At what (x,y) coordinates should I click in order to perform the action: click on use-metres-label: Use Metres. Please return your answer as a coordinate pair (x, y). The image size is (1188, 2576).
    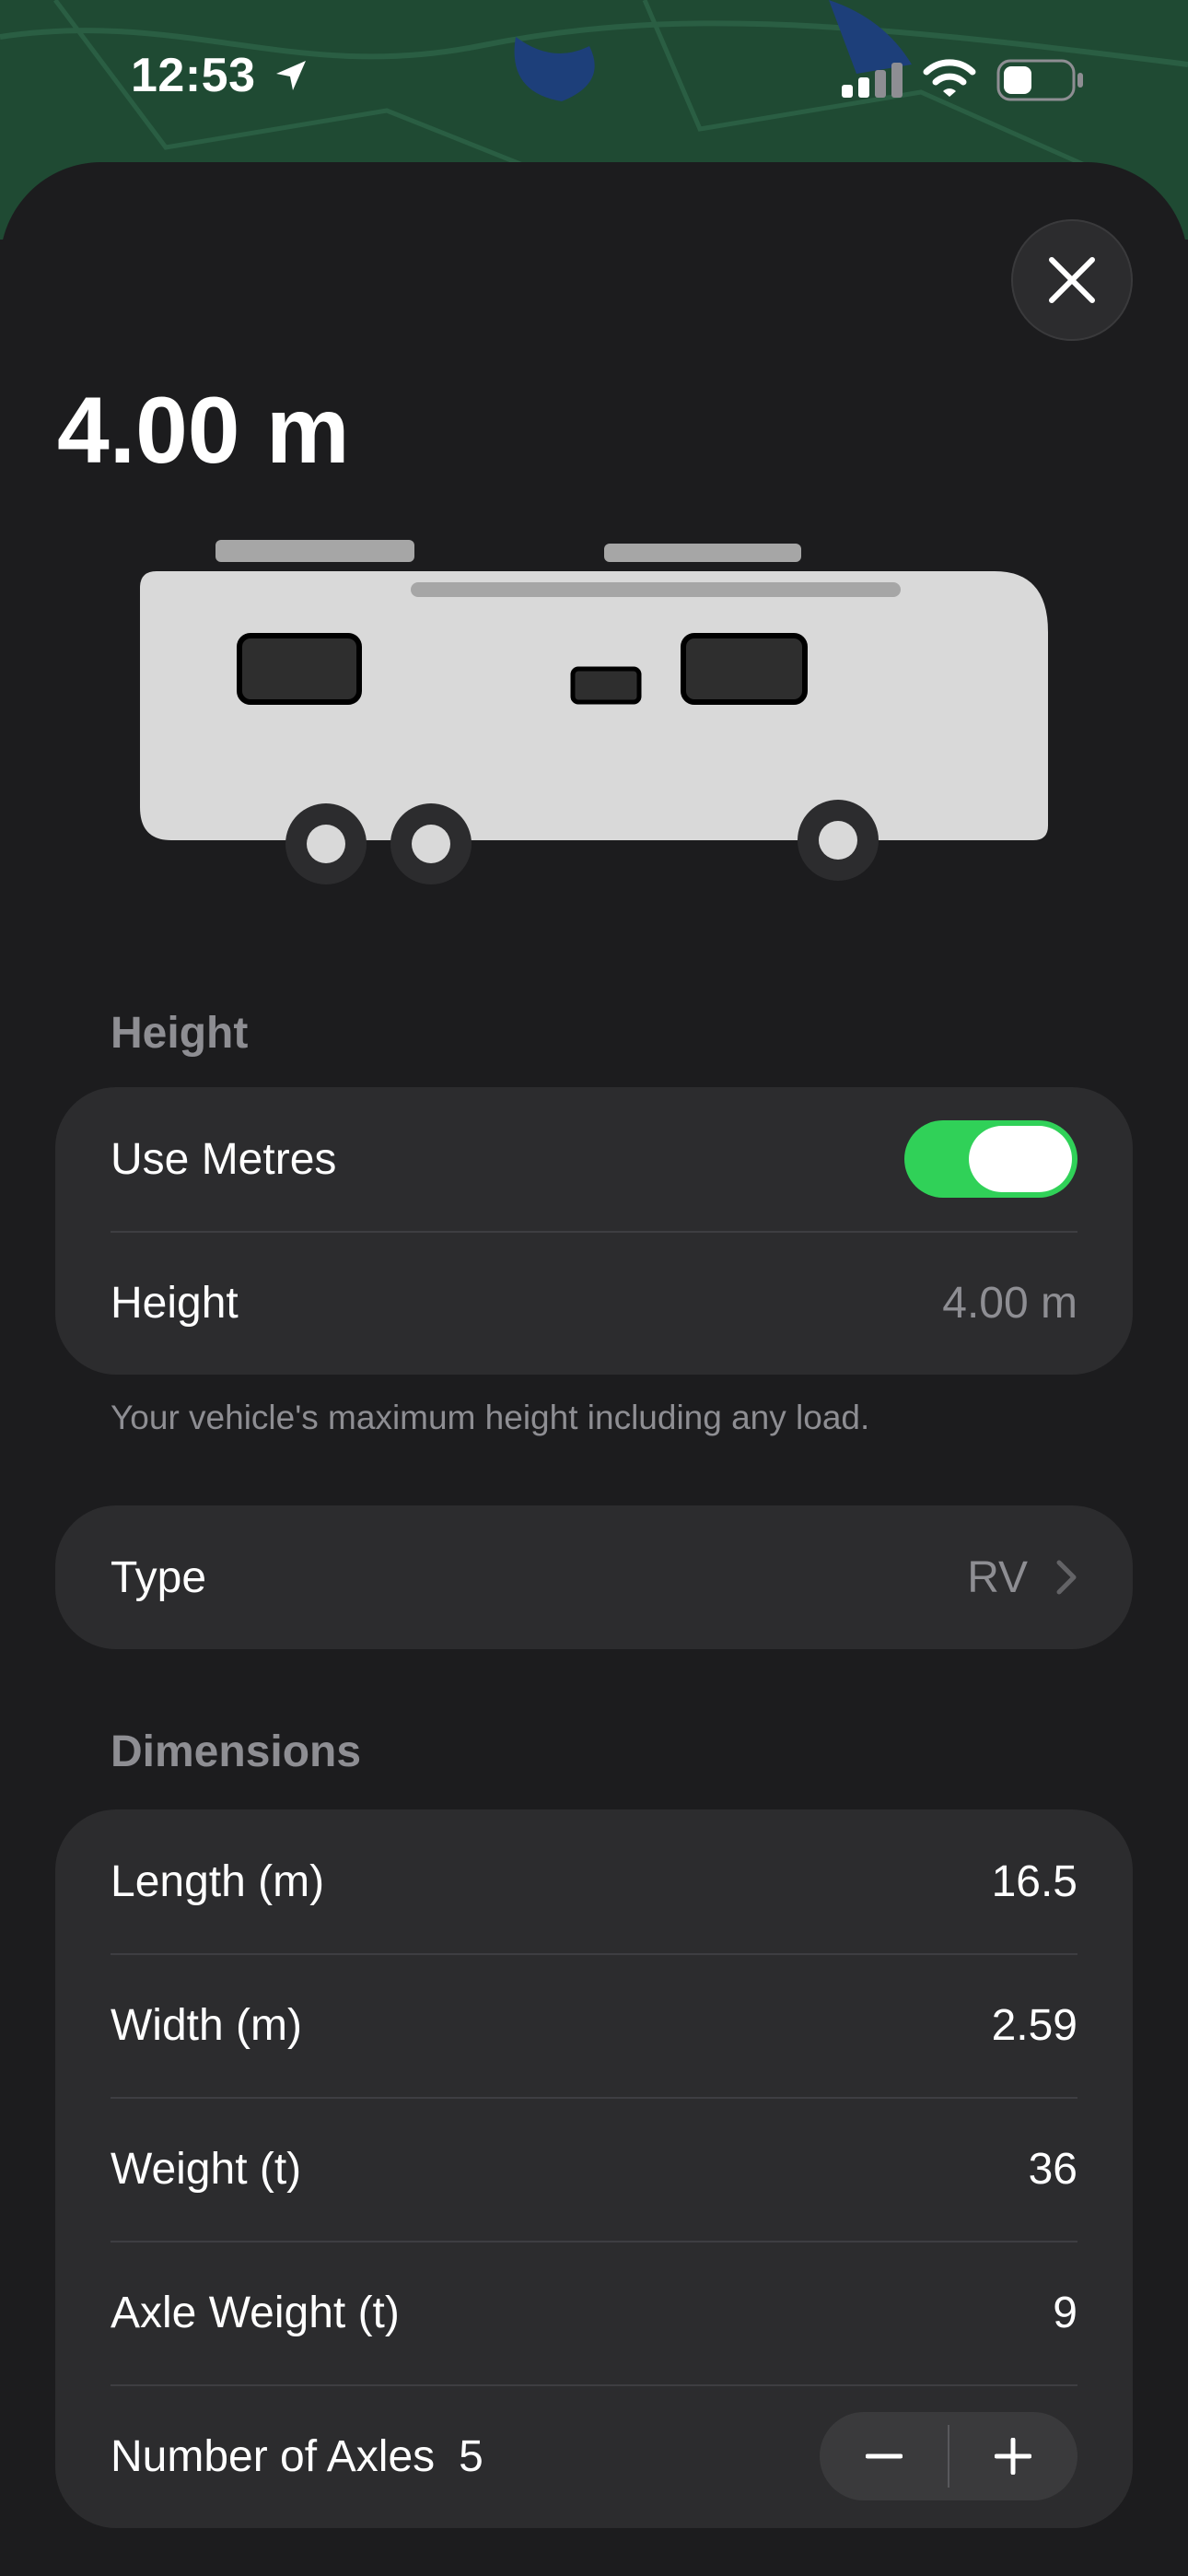
    Looking at the image, I should click on (224, 1159).